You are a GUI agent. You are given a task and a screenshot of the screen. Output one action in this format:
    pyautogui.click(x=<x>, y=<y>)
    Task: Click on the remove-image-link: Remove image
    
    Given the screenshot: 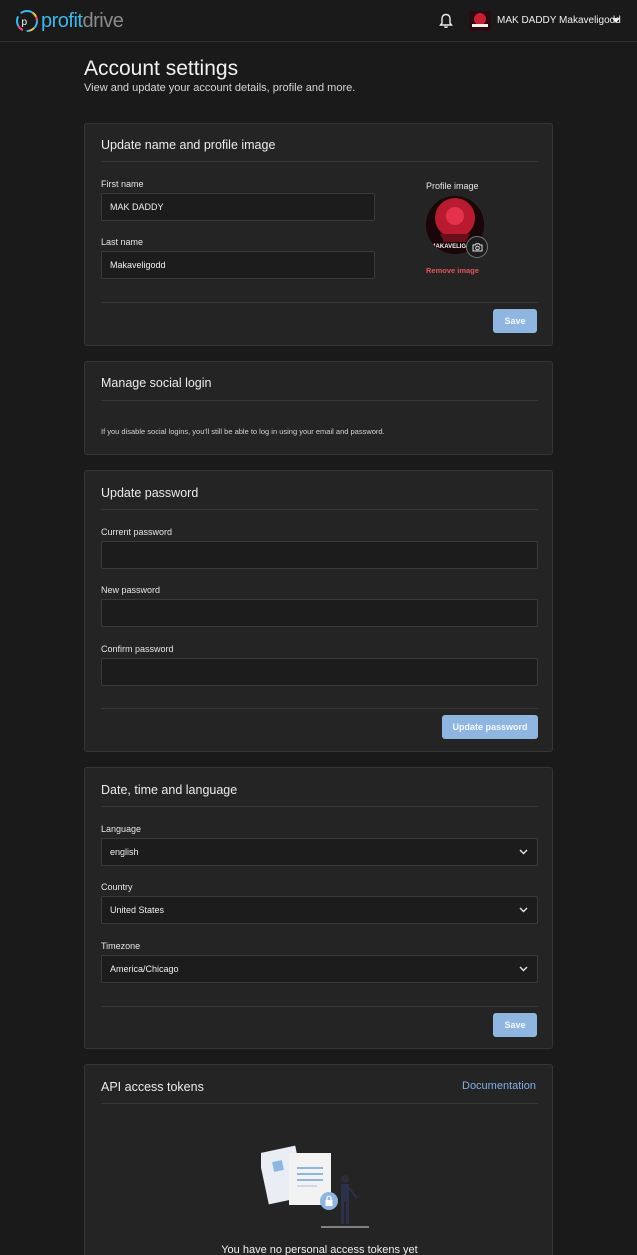 What is the action you would take?
    pyautogui.click(x=452, y=270)
    